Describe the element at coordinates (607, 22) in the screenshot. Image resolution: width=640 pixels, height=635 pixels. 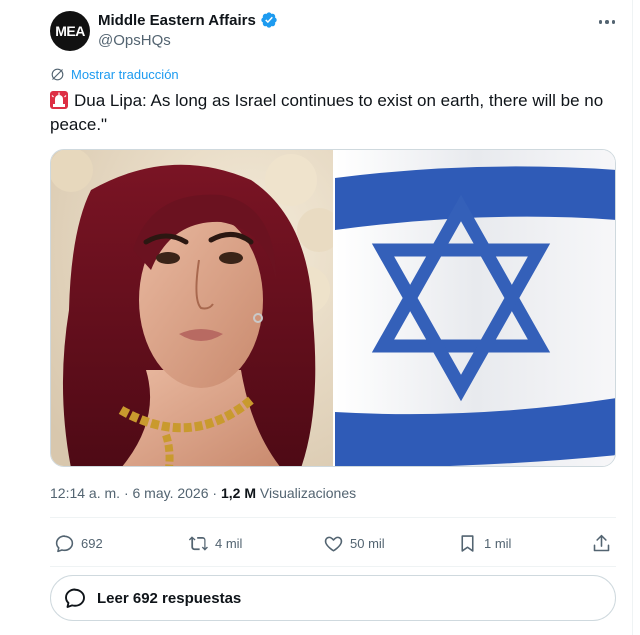
I see `more-options-icon` at that location.